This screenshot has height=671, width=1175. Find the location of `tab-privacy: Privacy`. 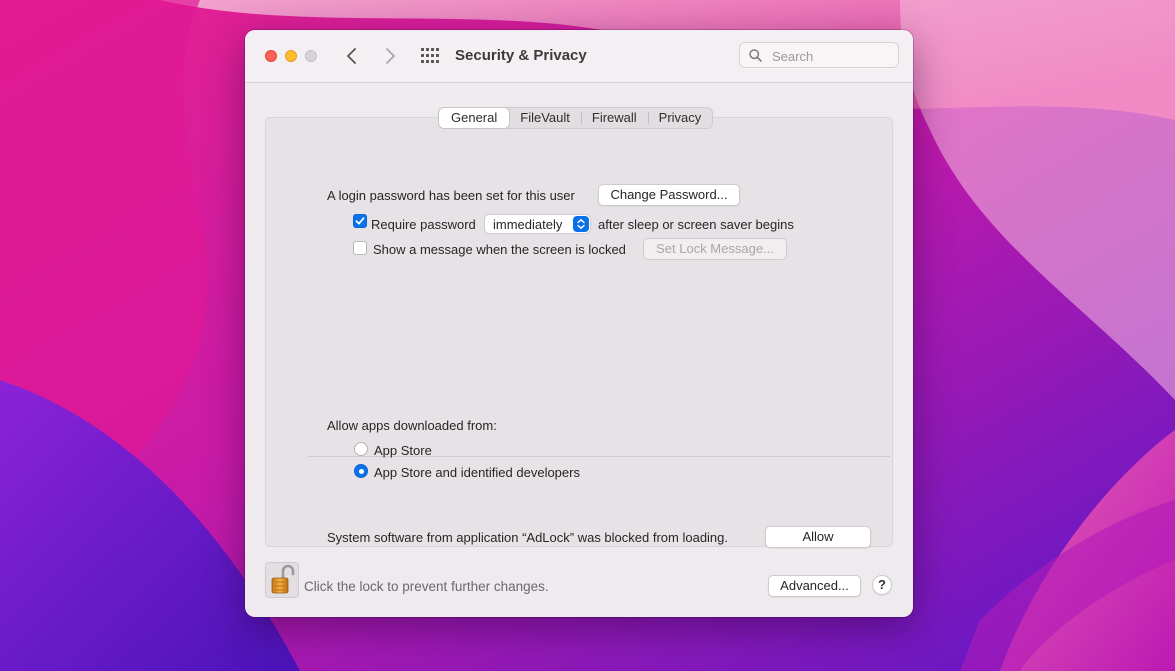

tab-privacy: Privacy is located at coordinates (680, 118).